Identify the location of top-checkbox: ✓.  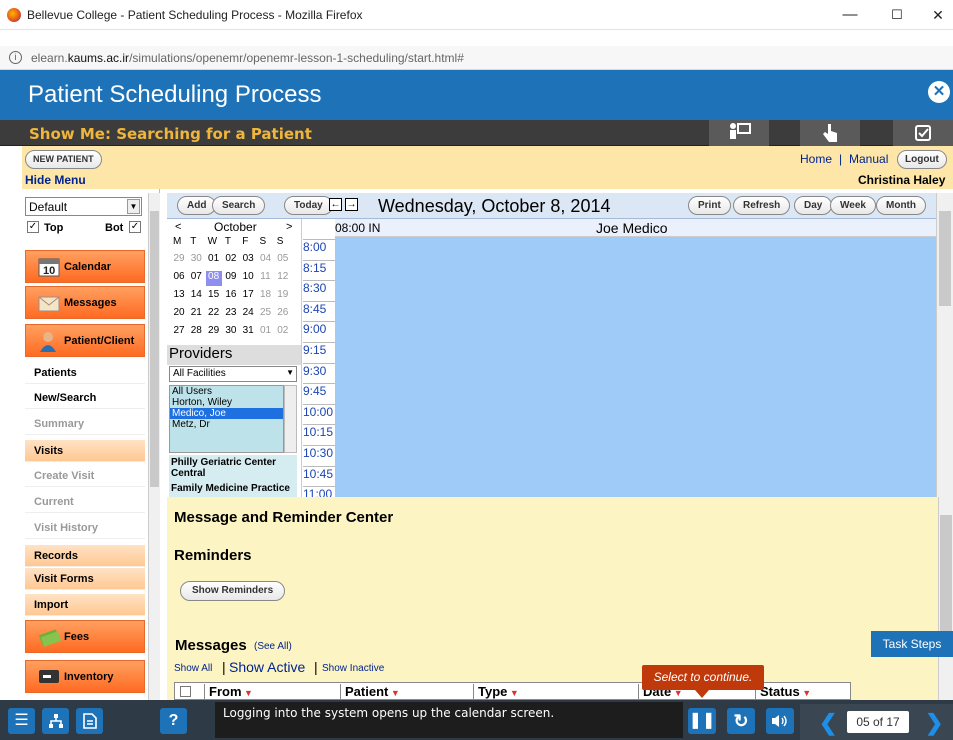
(33, 227).